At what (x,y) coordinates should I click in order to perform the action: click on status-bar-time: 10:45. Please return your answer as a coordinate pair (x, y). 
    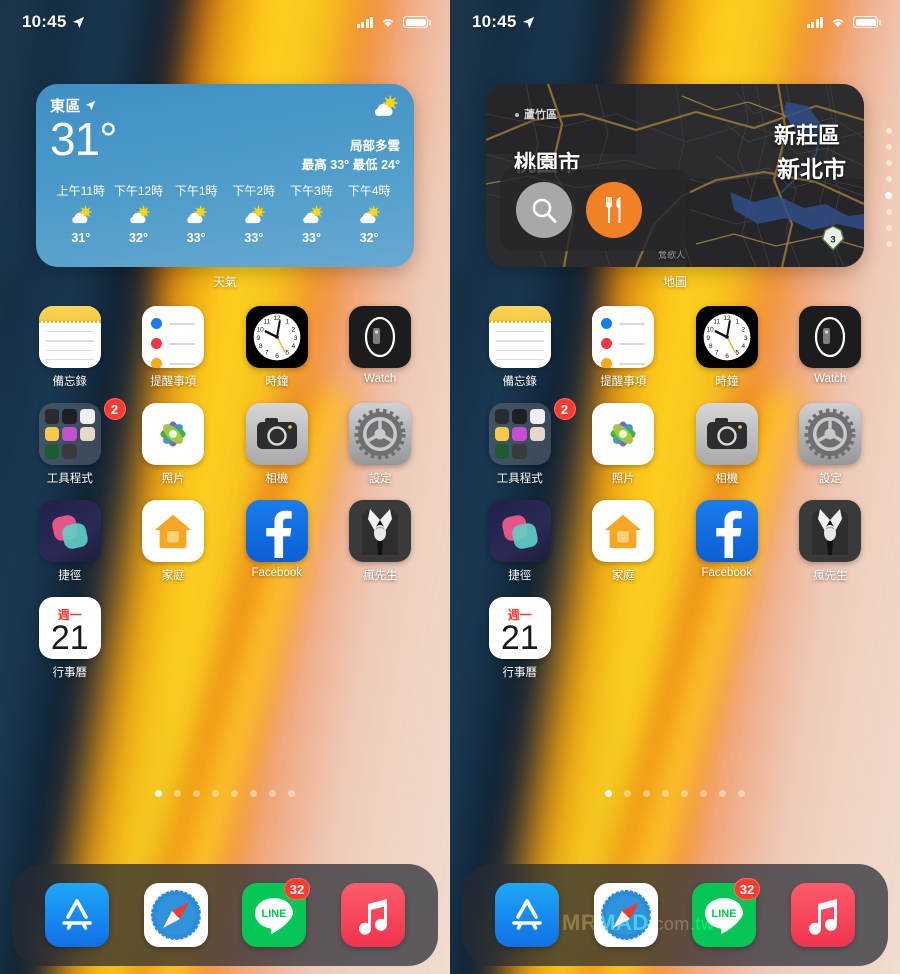
    Looking at the image, I should click on (494, 21).